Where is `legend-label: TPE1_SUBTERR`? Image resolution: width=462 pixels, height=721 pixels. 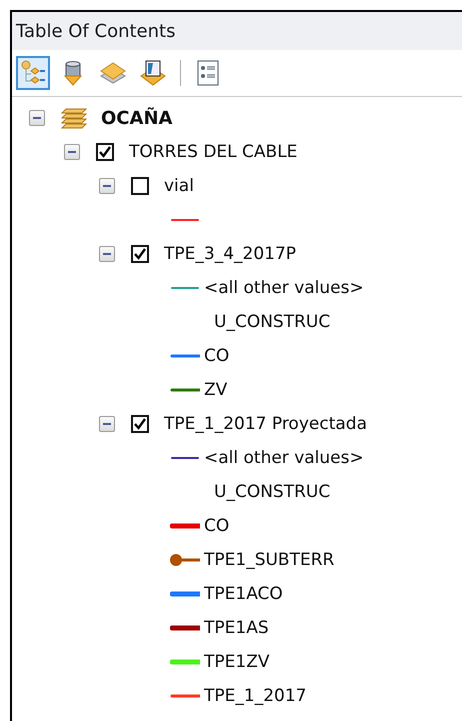 legend-label: TPE1_SUBTERR is located at coordinates (269, 560).